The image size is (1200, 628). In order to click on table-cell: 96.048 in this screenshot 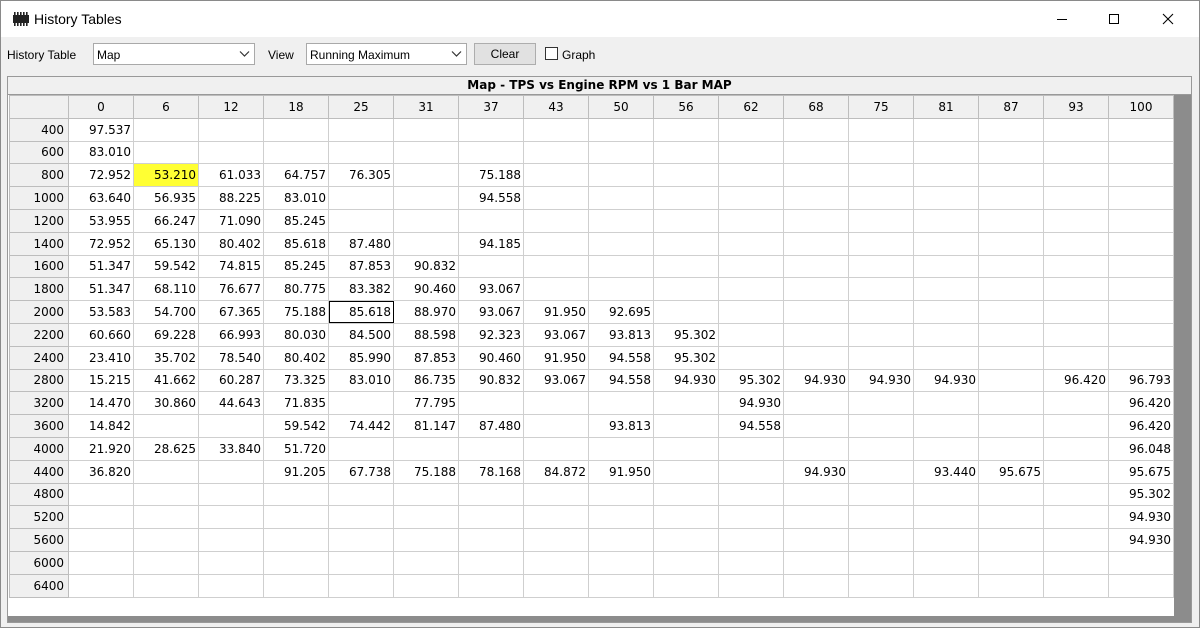, I will do `click(1141, 448)`.